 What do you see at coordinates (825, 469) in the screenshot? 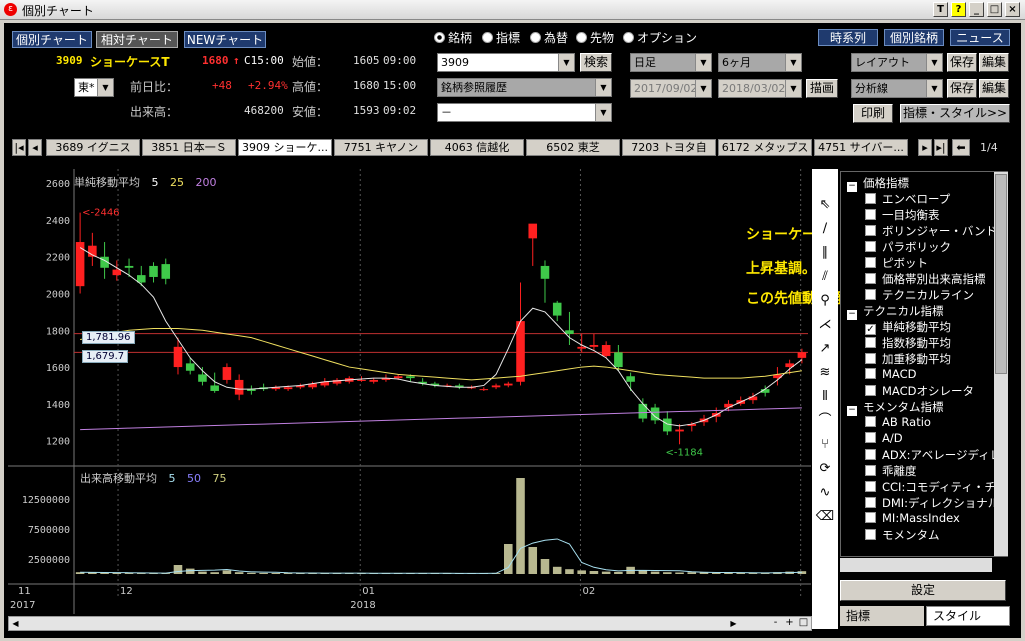
I see `cycle-icon: ⟳` at bounding box center [825, 469].